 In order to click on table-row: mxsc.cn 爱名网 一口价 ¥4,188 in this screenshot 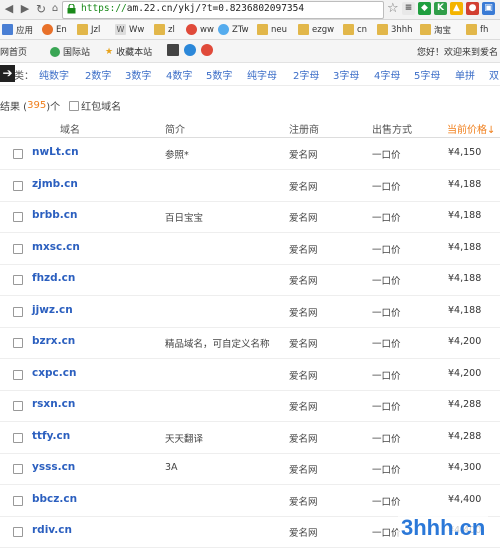, I will do `click(250, 249)`.